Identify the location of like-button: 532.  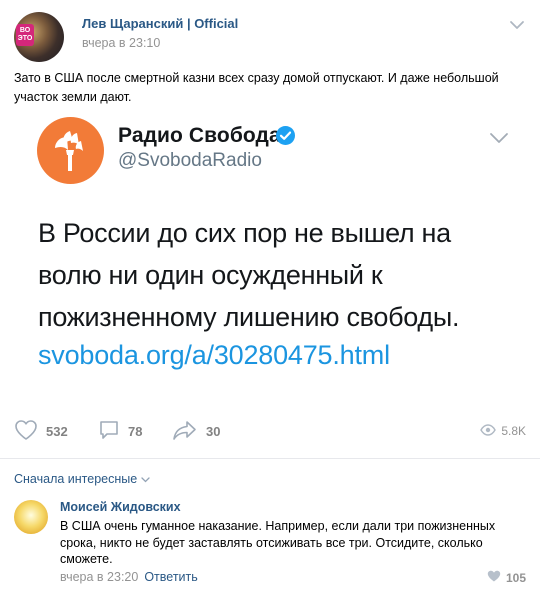
(41, 431).